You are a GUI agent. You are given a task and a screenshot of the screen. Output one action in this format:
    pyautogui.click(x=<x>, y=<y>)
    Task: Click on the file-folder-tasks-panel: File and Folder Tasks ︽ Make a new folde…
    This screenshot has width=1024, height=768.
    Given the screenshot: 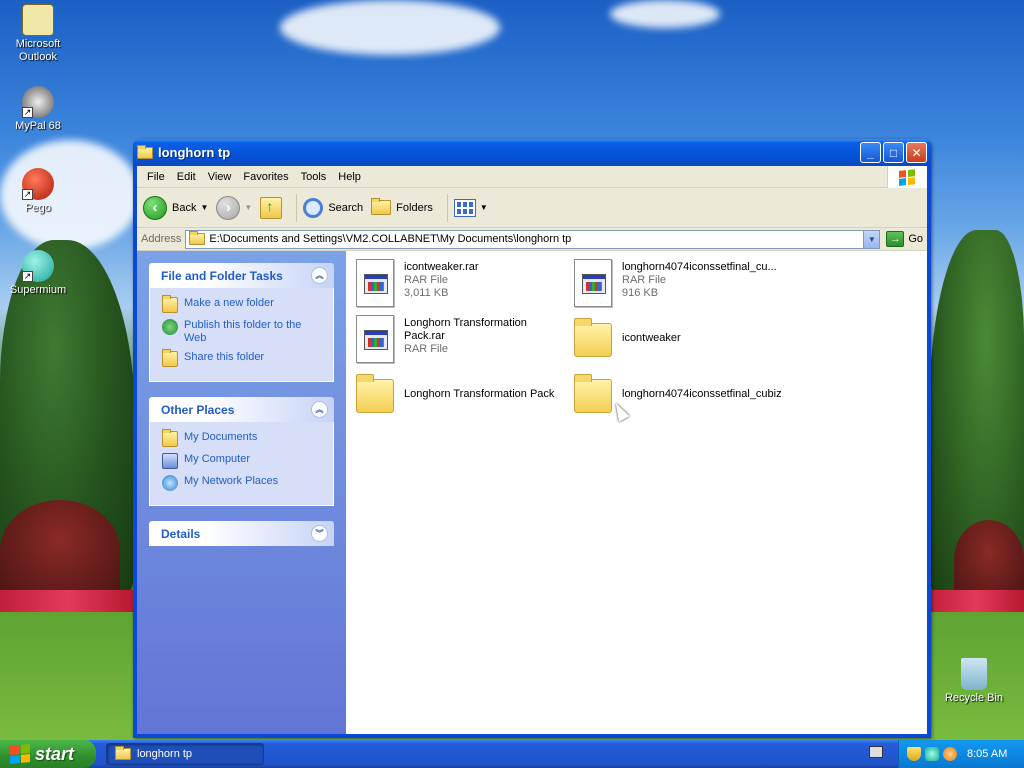 What is the action you would take?
    pyautogui.click(x=241, y=322)
    